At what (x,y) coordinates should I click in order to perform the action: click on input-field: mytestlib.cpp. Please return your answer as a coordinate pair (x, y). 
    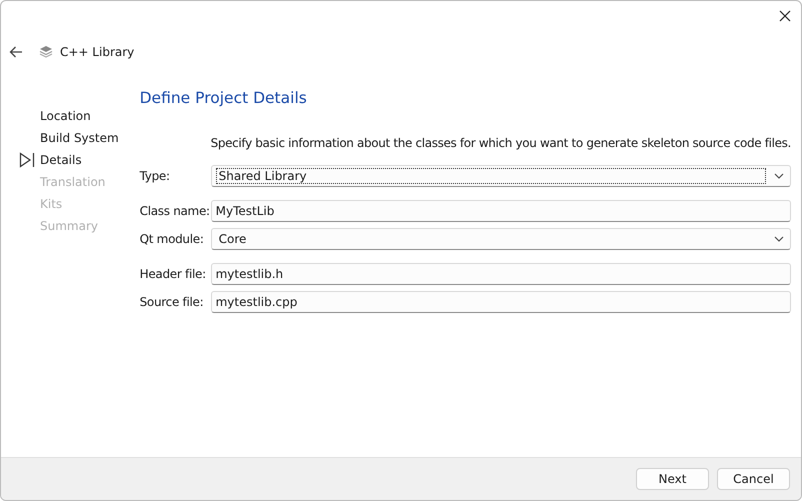
    Looking at the image, I should click on (500, 302).